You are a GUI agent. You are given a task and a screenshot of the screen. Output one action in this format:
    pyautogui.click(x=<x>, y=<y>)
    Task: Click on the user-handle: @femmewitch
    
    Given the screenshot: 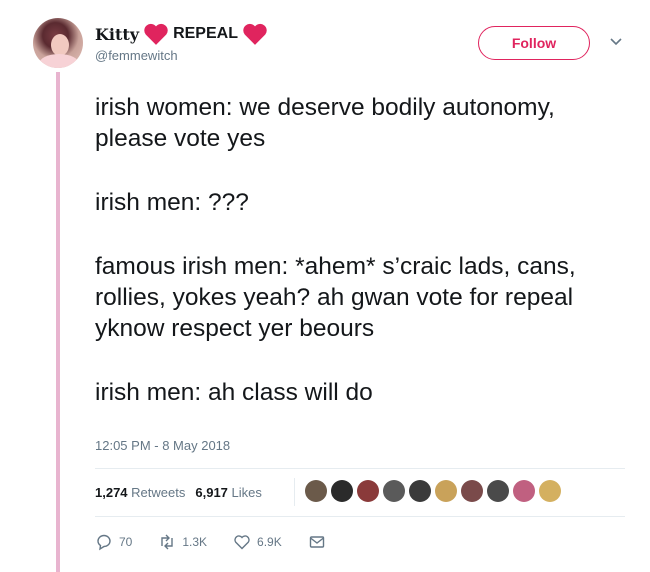 What is the action you would take?
    pyautogui.click(x=136, y=55)
    